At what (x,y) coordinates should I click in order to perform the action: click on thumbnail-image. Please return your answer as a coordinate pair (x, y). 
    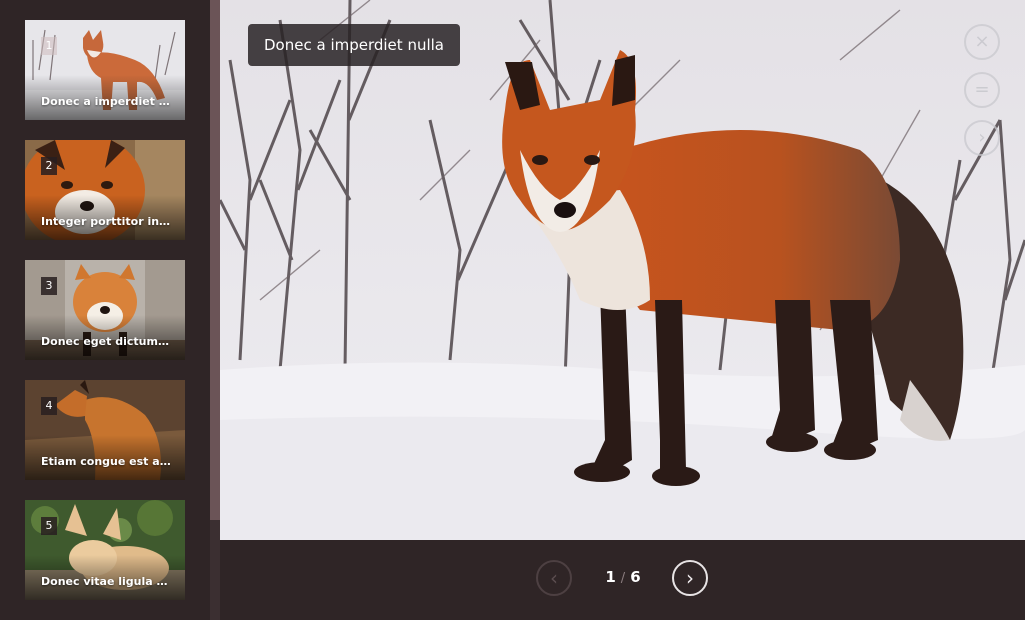
    Looking at the image, I should click on (105, 70).